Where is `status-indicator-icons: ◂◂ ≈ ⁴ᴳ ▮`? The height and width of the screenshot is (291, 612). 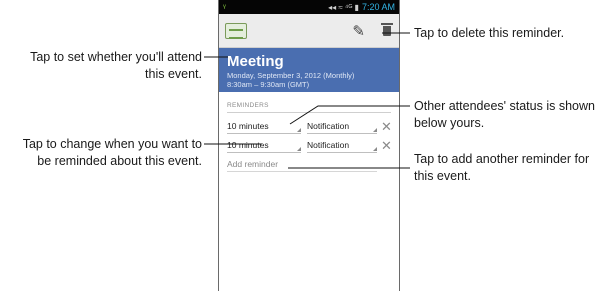
status-indicator-icons: ◂◂ ≈ ⁴ᴳ ▮ is located at coordinates (343, 7).